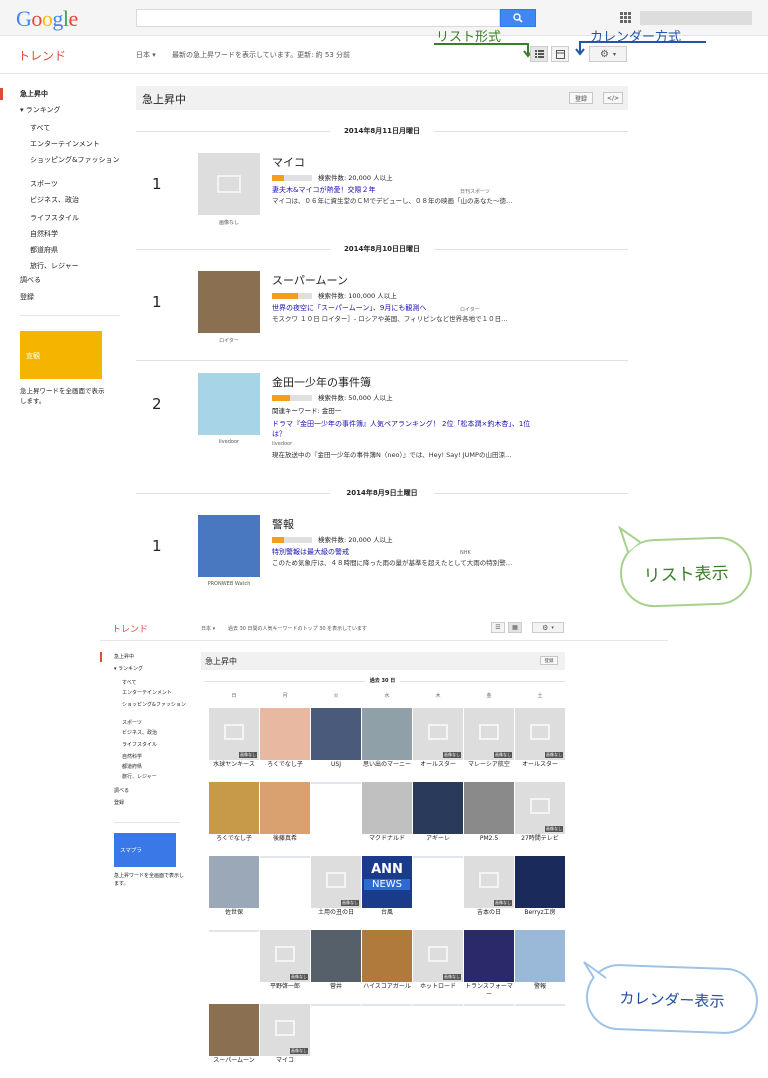  What do you see at coordinates (310, 280) in the screenshot?
I see `trend-keyword: スーパームーン` at bounding box center [310, 280].